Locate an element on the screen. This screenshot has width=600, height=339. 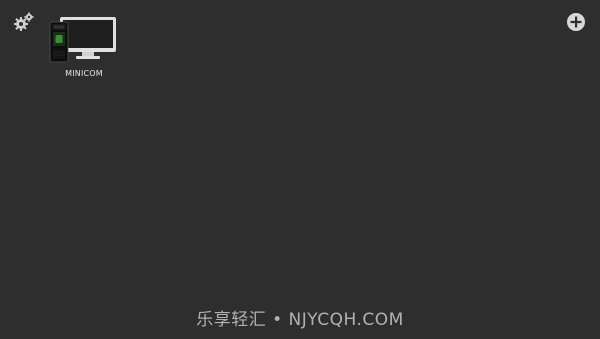
device-label: MINICOM is located at coordinates (84, 73).